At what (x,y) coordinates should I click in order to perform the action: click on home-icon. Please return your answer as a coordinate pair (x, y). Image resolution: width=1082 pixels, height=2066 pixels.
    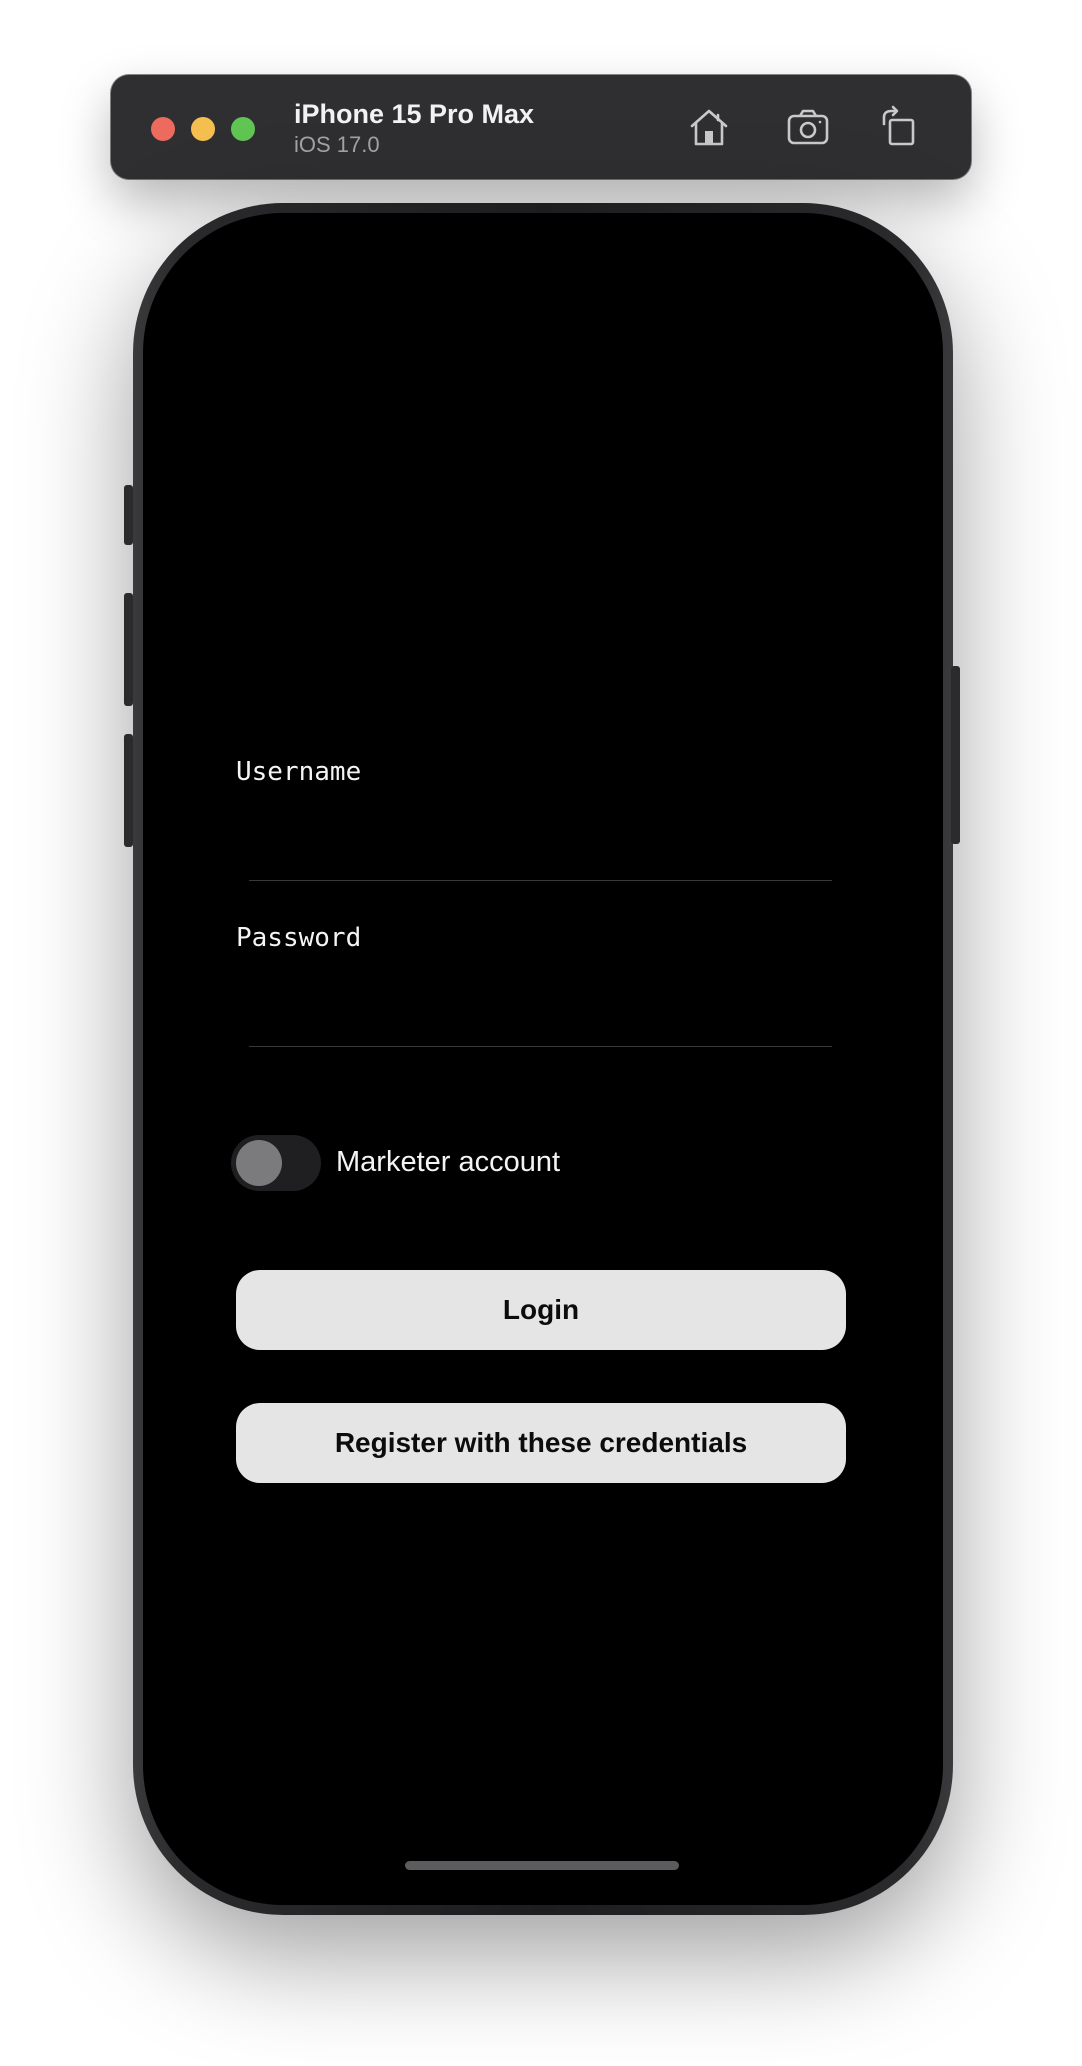
    Looking at the image, I should click on (709, 127).